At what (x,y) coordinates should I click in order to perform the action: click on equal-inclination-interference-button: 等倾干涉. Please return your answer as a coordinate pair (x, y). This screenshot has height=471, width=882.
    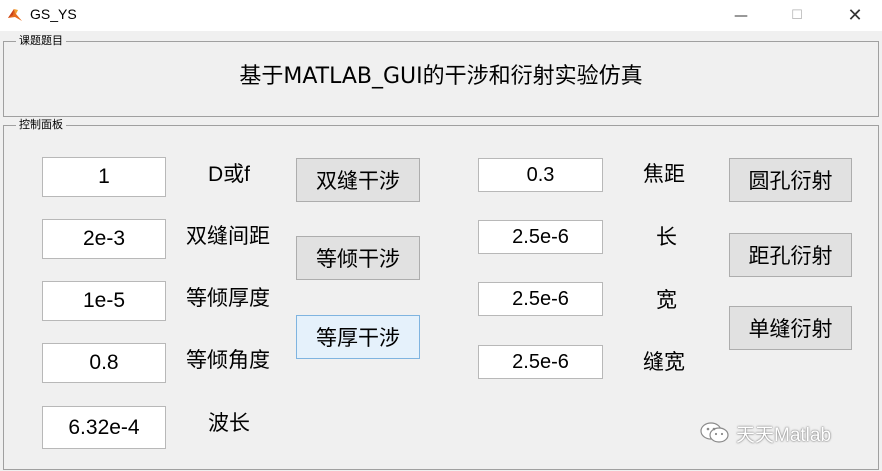
    Looking at the image, I should click on (358, 258).